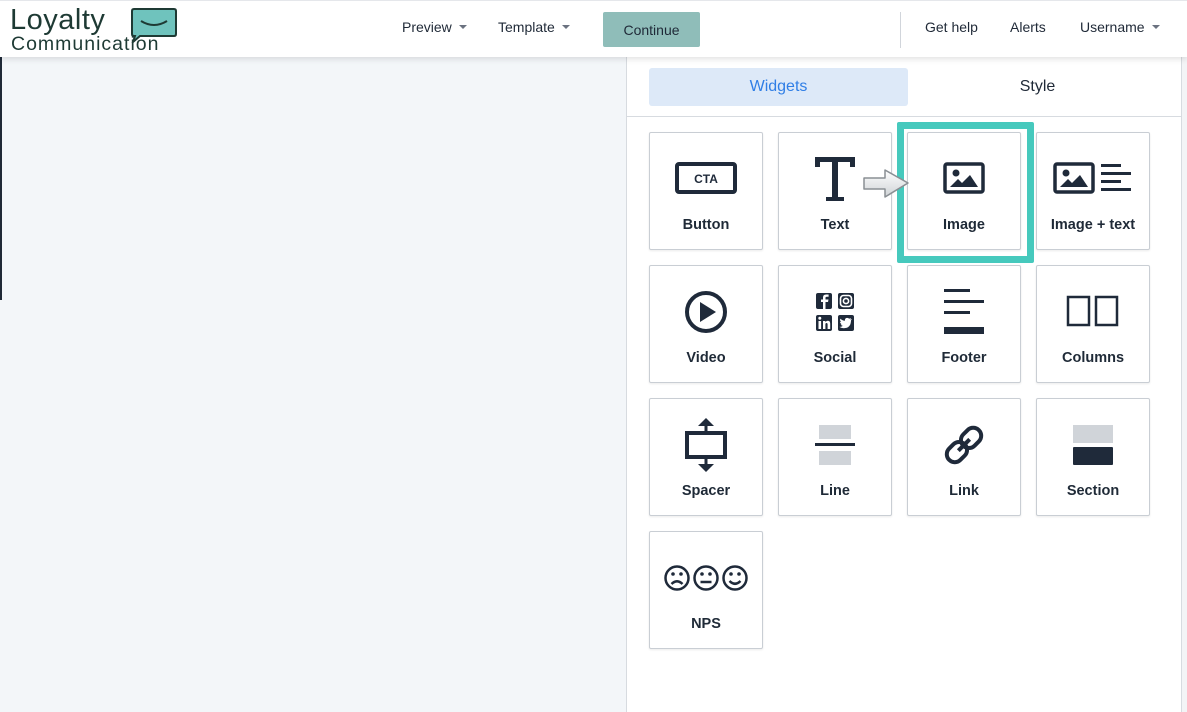 The image size is (1187, 712). What do you see at coordinates (964, 225) in the screenshot?
I see `widget-label: Image` at bounding box center [964, 225].